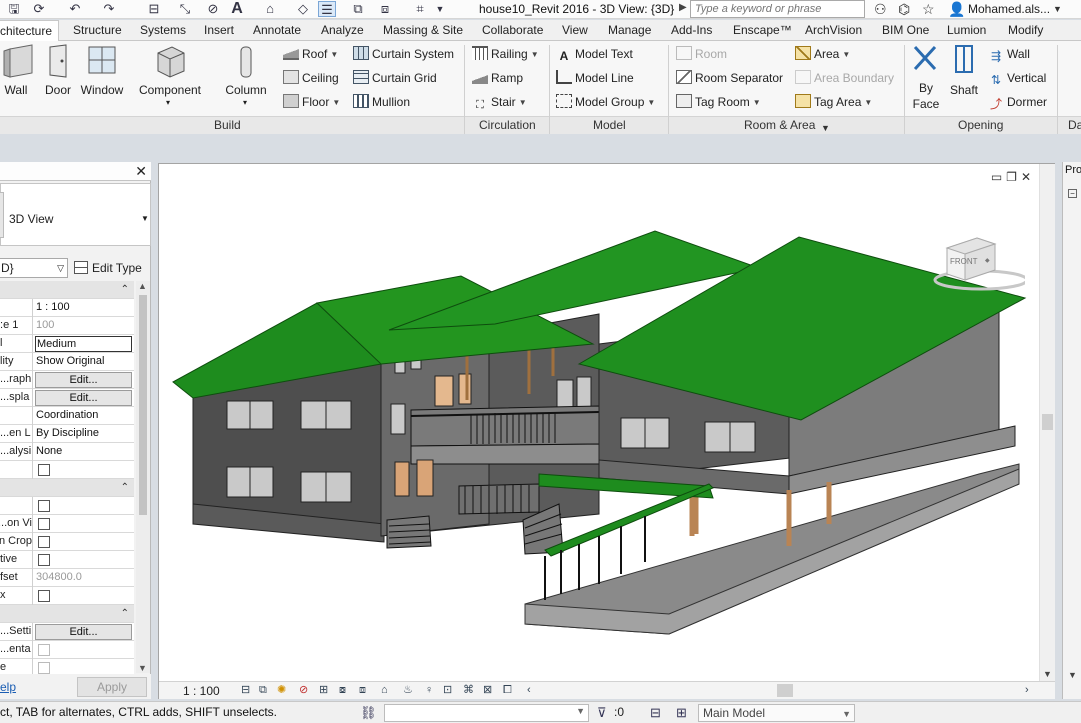 This screenshot has height=723, width=1081. Describe the element at coordinates (145, 218) in the screenshot. I see `chevron-down-icon: ▼` at that location.